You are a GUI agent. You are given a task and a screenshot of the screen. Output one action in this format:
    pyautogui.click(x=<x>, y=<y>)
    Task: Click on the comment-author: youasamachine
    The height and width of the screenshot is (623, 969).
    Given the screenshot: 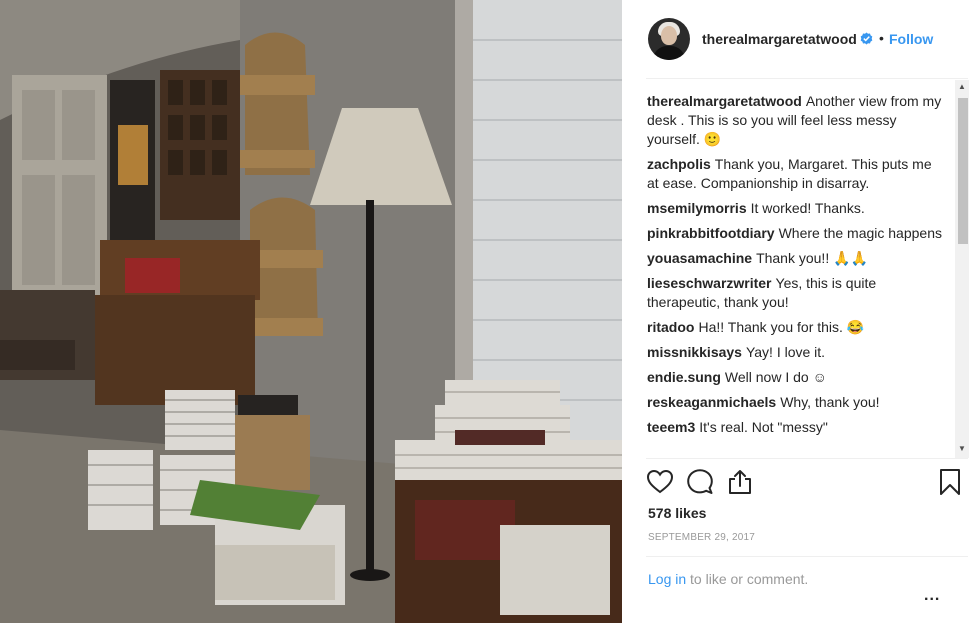 What is the action you would take?
    pyautogui.click(x=699, y=258)
    